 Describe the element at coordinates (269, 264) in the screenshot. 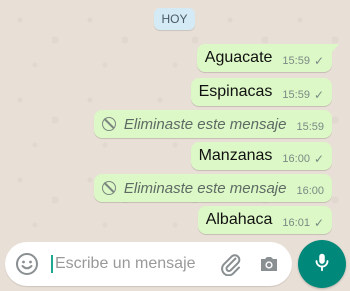

I see `camera-icon` at that location.